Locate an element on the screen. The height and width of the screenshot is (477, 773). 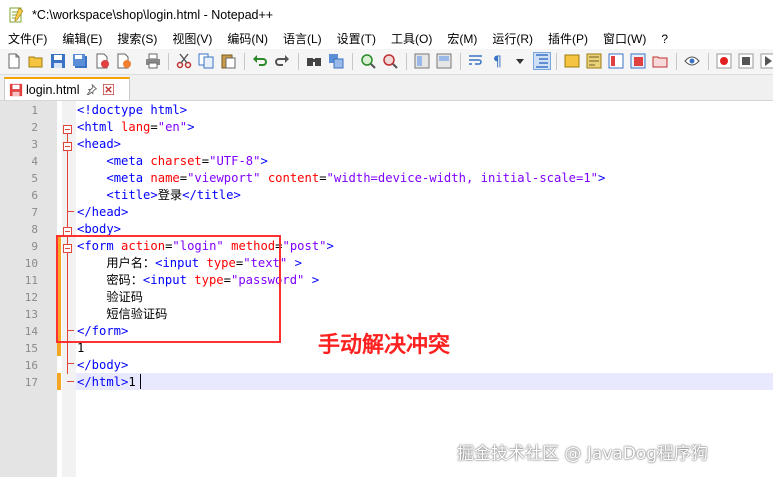
cut-icon is located at coordinates (184, 61).